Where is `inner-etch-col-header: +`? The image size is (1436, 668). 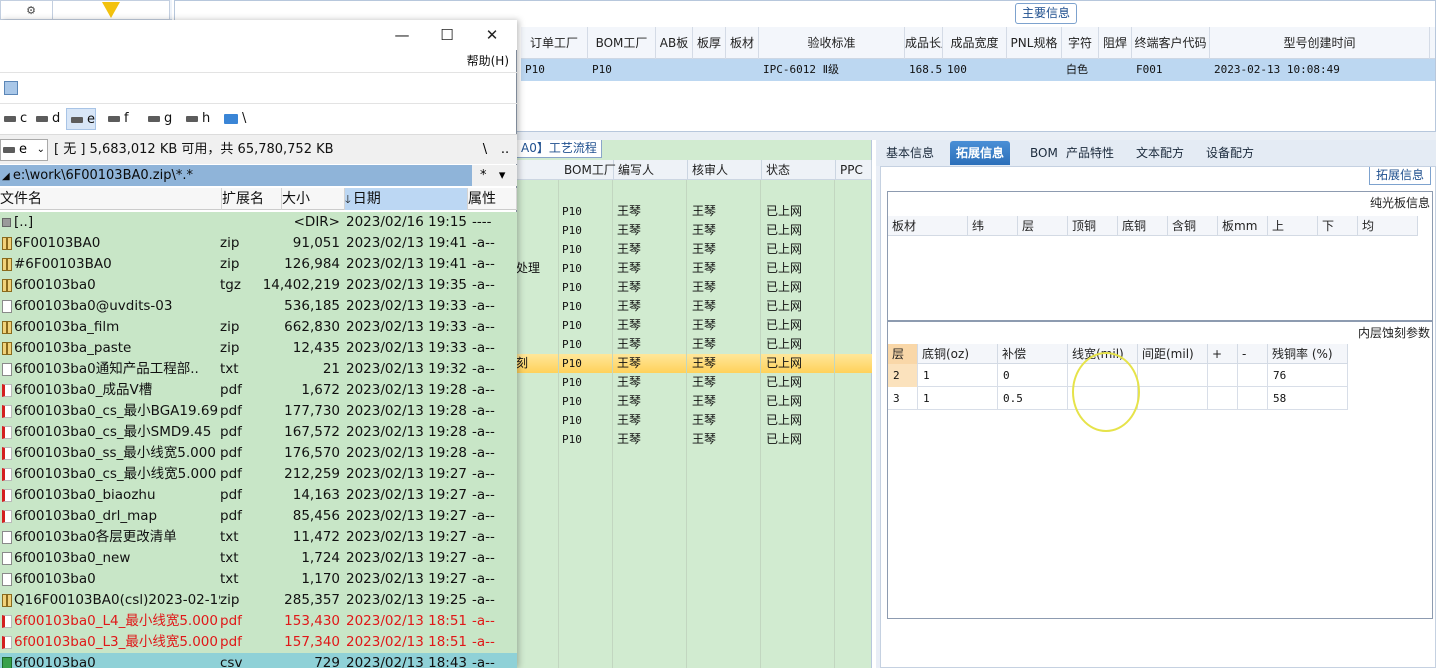 inner-etch-col-header: + is located at coordinates (1223, 354).